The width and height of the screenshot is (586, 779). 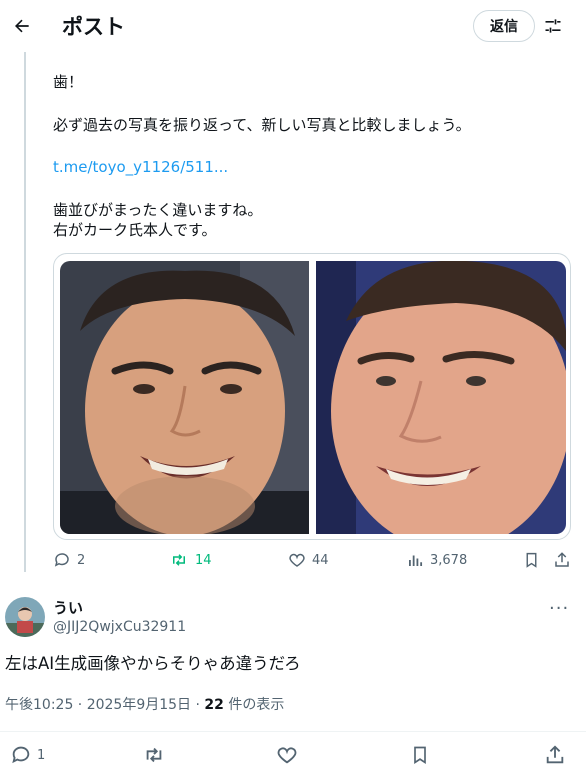 I want to click on divider, so click(x=293, y=731).